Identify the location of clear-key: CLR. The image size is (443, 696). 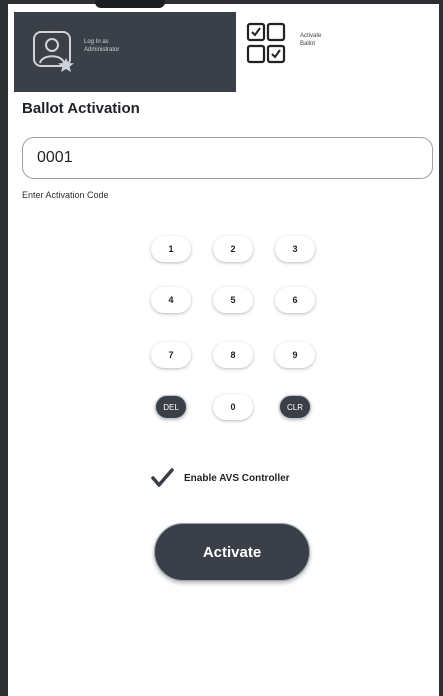
(295, 407).